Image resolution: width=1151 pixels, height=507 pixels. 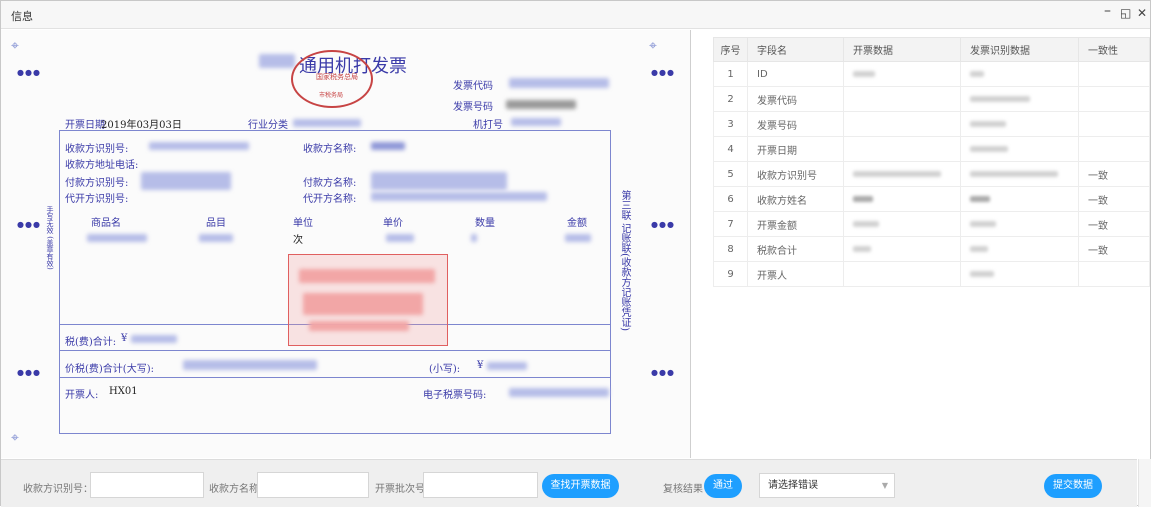 What do you see at coordinates (1125, 13) in the screenshot?
I see `maximize-icon: ◱` at bounding box center [1125, 13].